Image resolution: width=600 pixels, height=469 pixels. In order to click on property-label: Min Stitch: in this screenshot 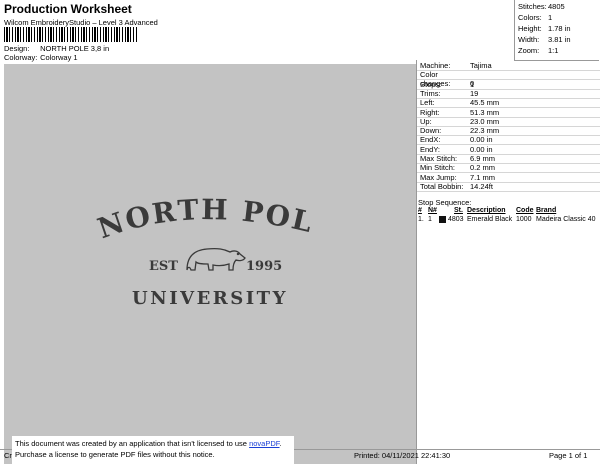, I will do `click(438, 168)`.